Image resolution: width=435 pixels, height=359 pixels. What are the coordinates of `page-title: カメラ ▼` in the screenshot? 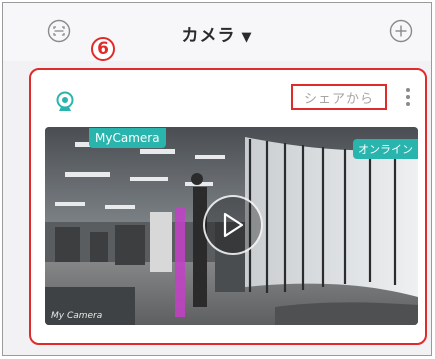 It's located at (217, 33).